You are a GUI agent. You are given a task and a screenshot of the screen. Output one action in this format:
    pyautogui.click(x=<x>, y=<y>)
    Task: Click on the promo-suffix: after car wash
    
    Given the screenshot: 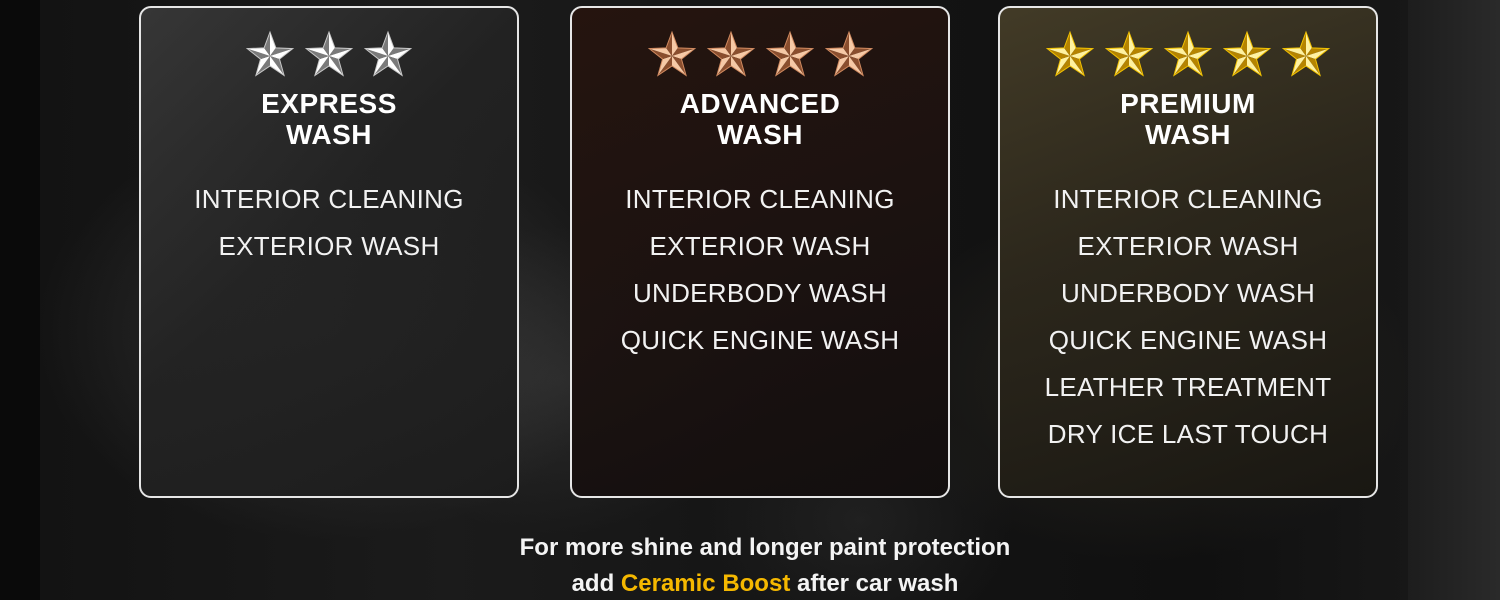 What is the action you would take?
    pyautogui.click(x=874, y=583)
    